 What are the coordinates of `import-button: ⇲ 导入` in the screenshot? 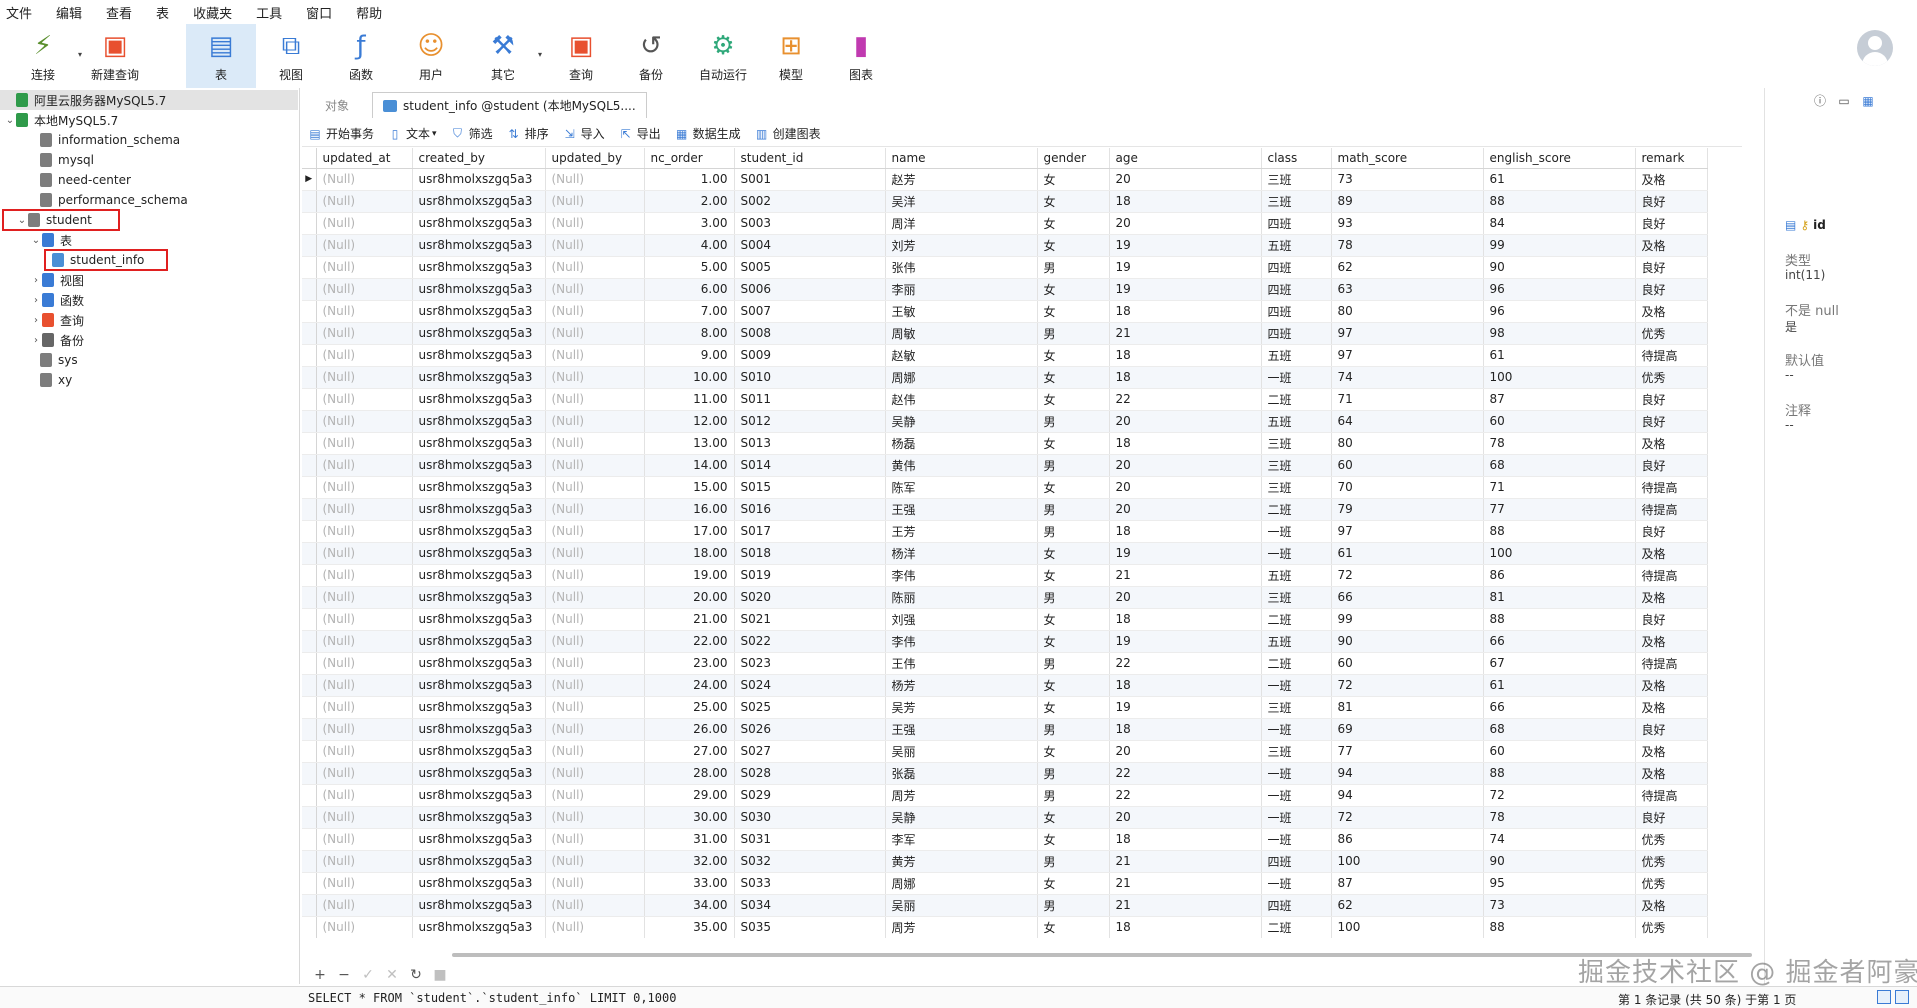 It's located at (584, 133).